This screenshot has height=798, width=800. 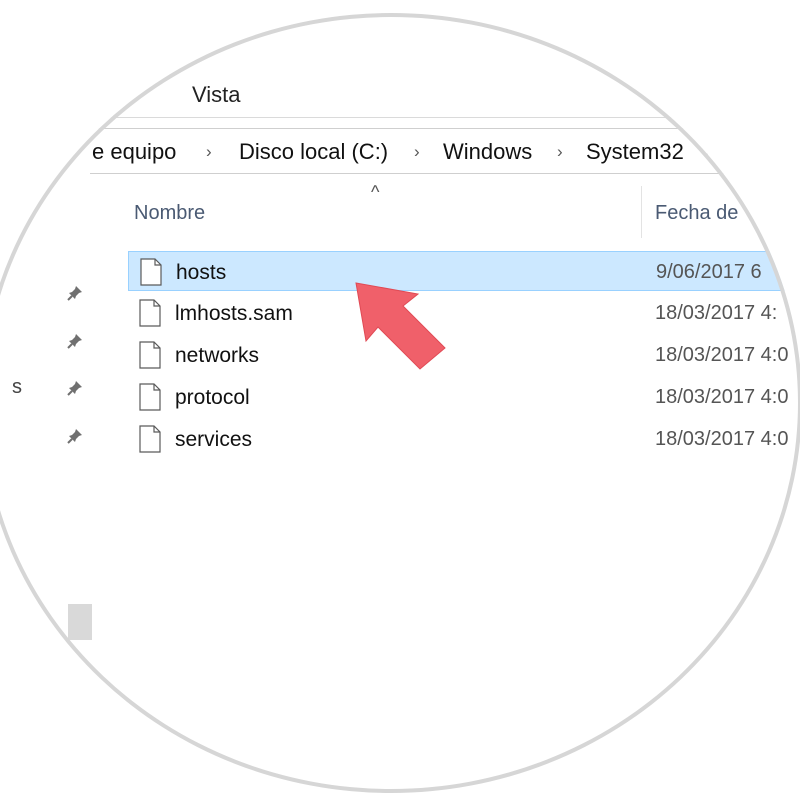 What do you see at coordinates (169, 213) in the screenshot?
I see `column-header-name: Nombre` at bounding box center [169, 213].